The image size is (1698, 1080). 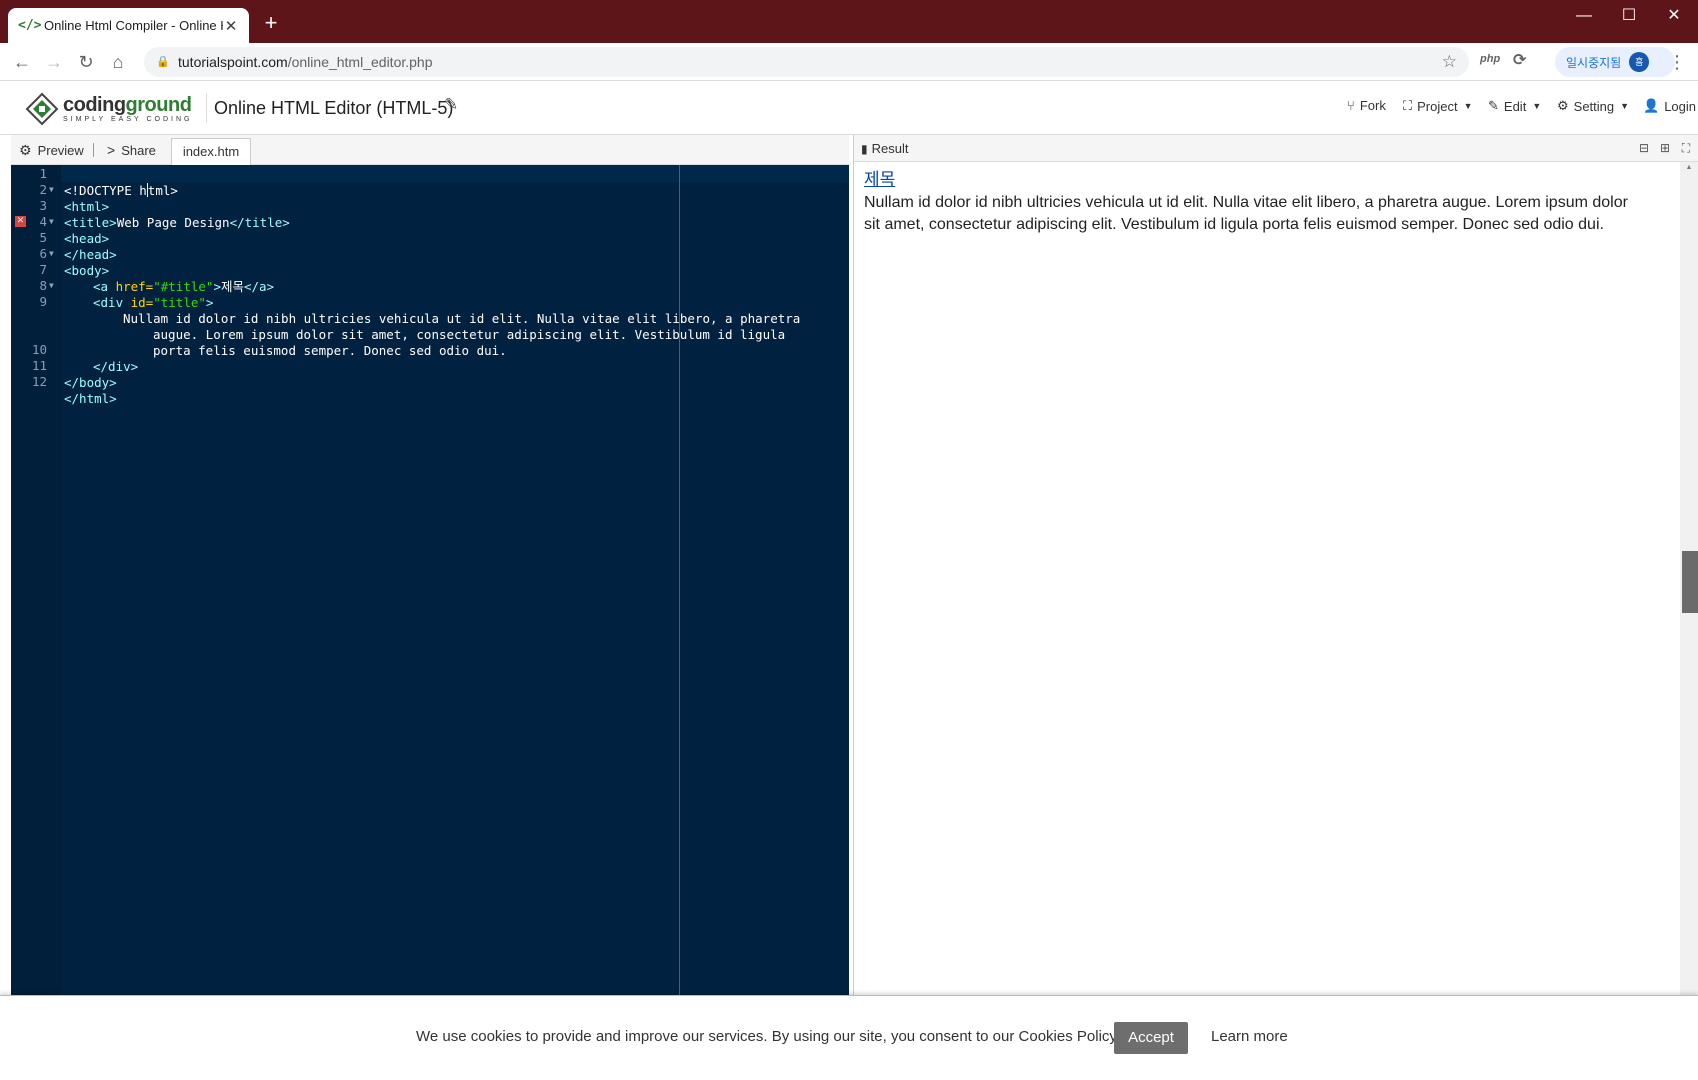 What do you see at coordinates (1644, 148) in the screenshot?
I see `collapse-icon: ⊟` at bounding box center [1644, 148].